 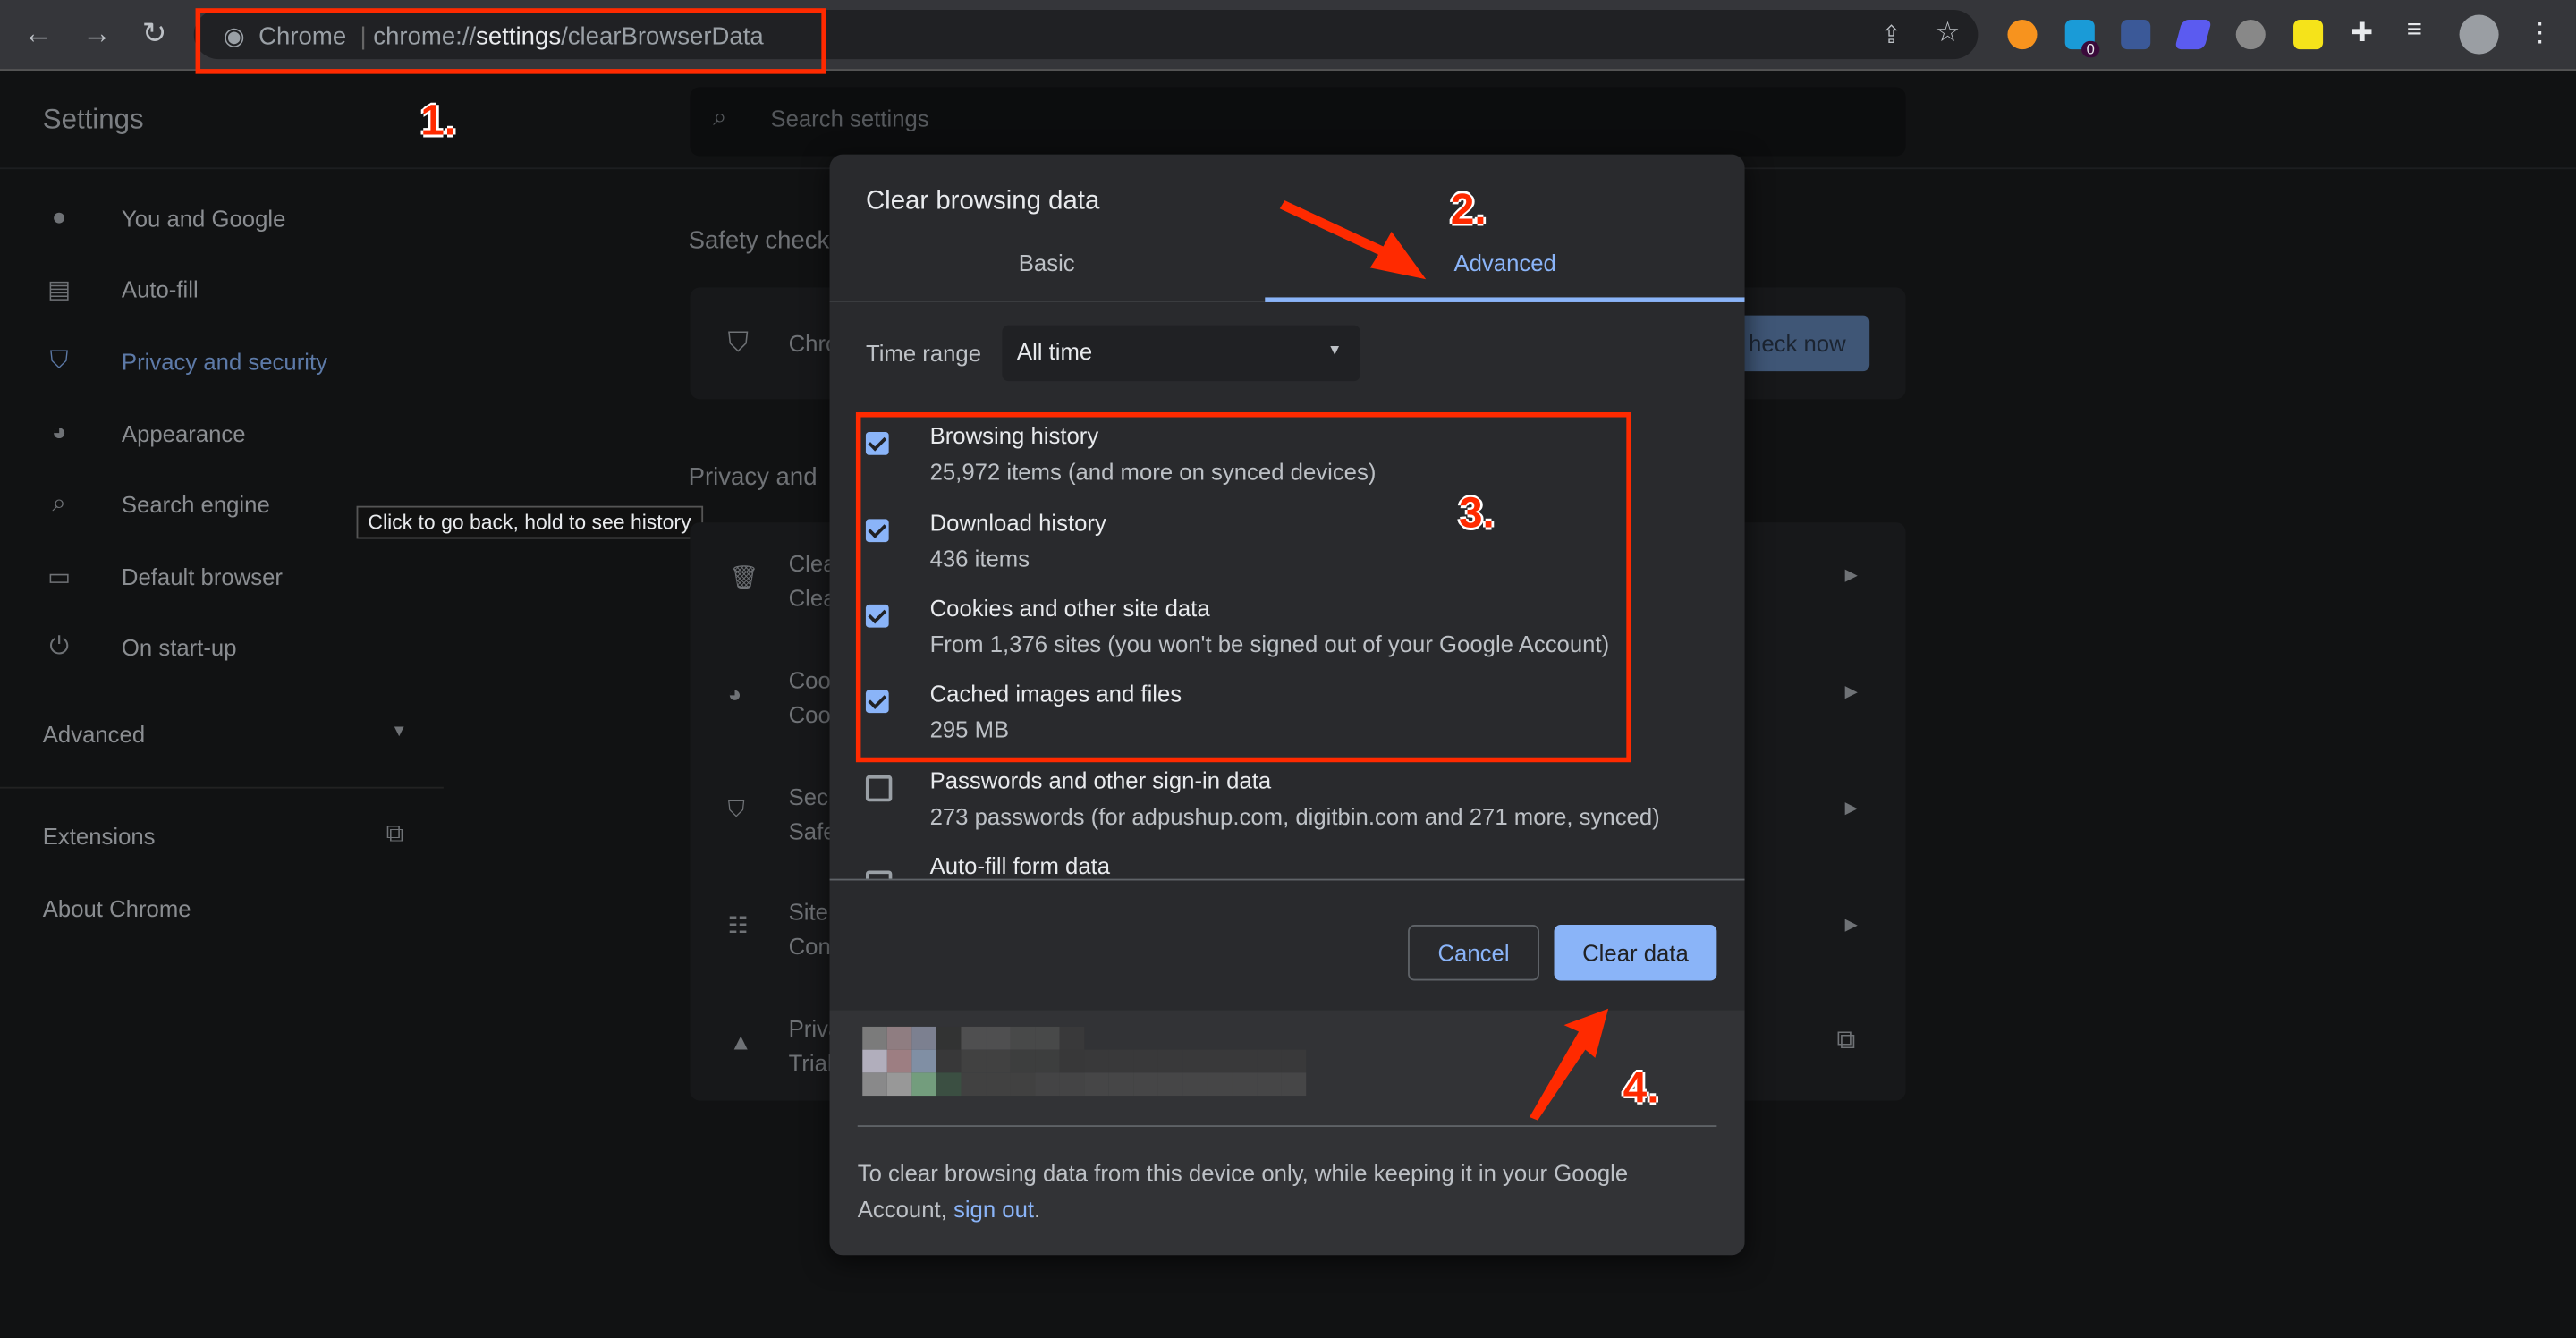 What do you see at coordinates (1444, 660) in the screenshot?
I see `annotation-arrows` at bounding box center [1444, 660].